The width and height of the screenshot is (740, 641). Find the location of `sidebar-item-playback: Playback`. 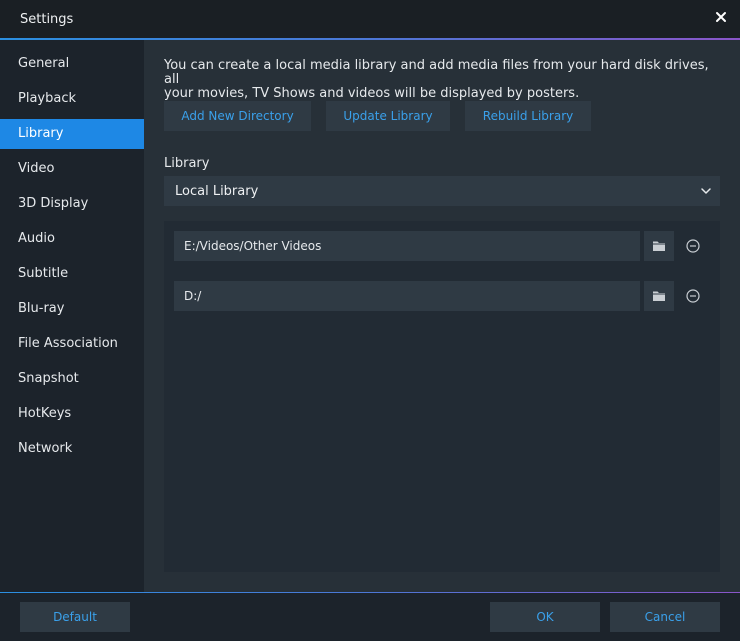

sidebar-item-playback: Playback is located at coordinates (72, 99).